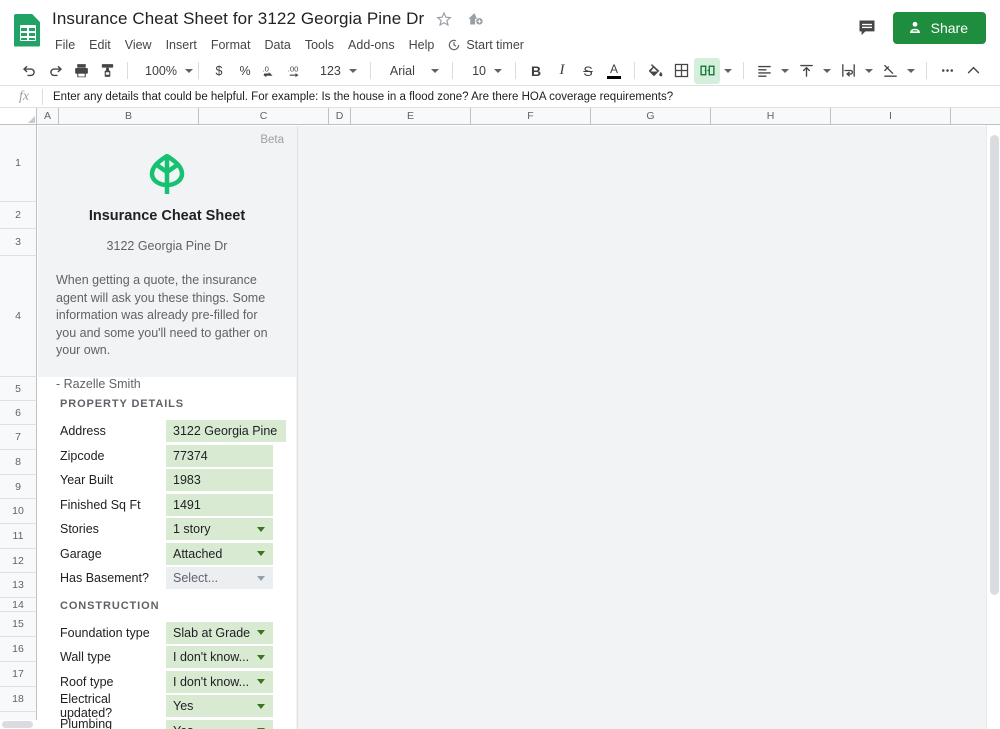  Describe the element at coordinates (891, 116) in the screenshot. I see `column-header-i: I` at that location.